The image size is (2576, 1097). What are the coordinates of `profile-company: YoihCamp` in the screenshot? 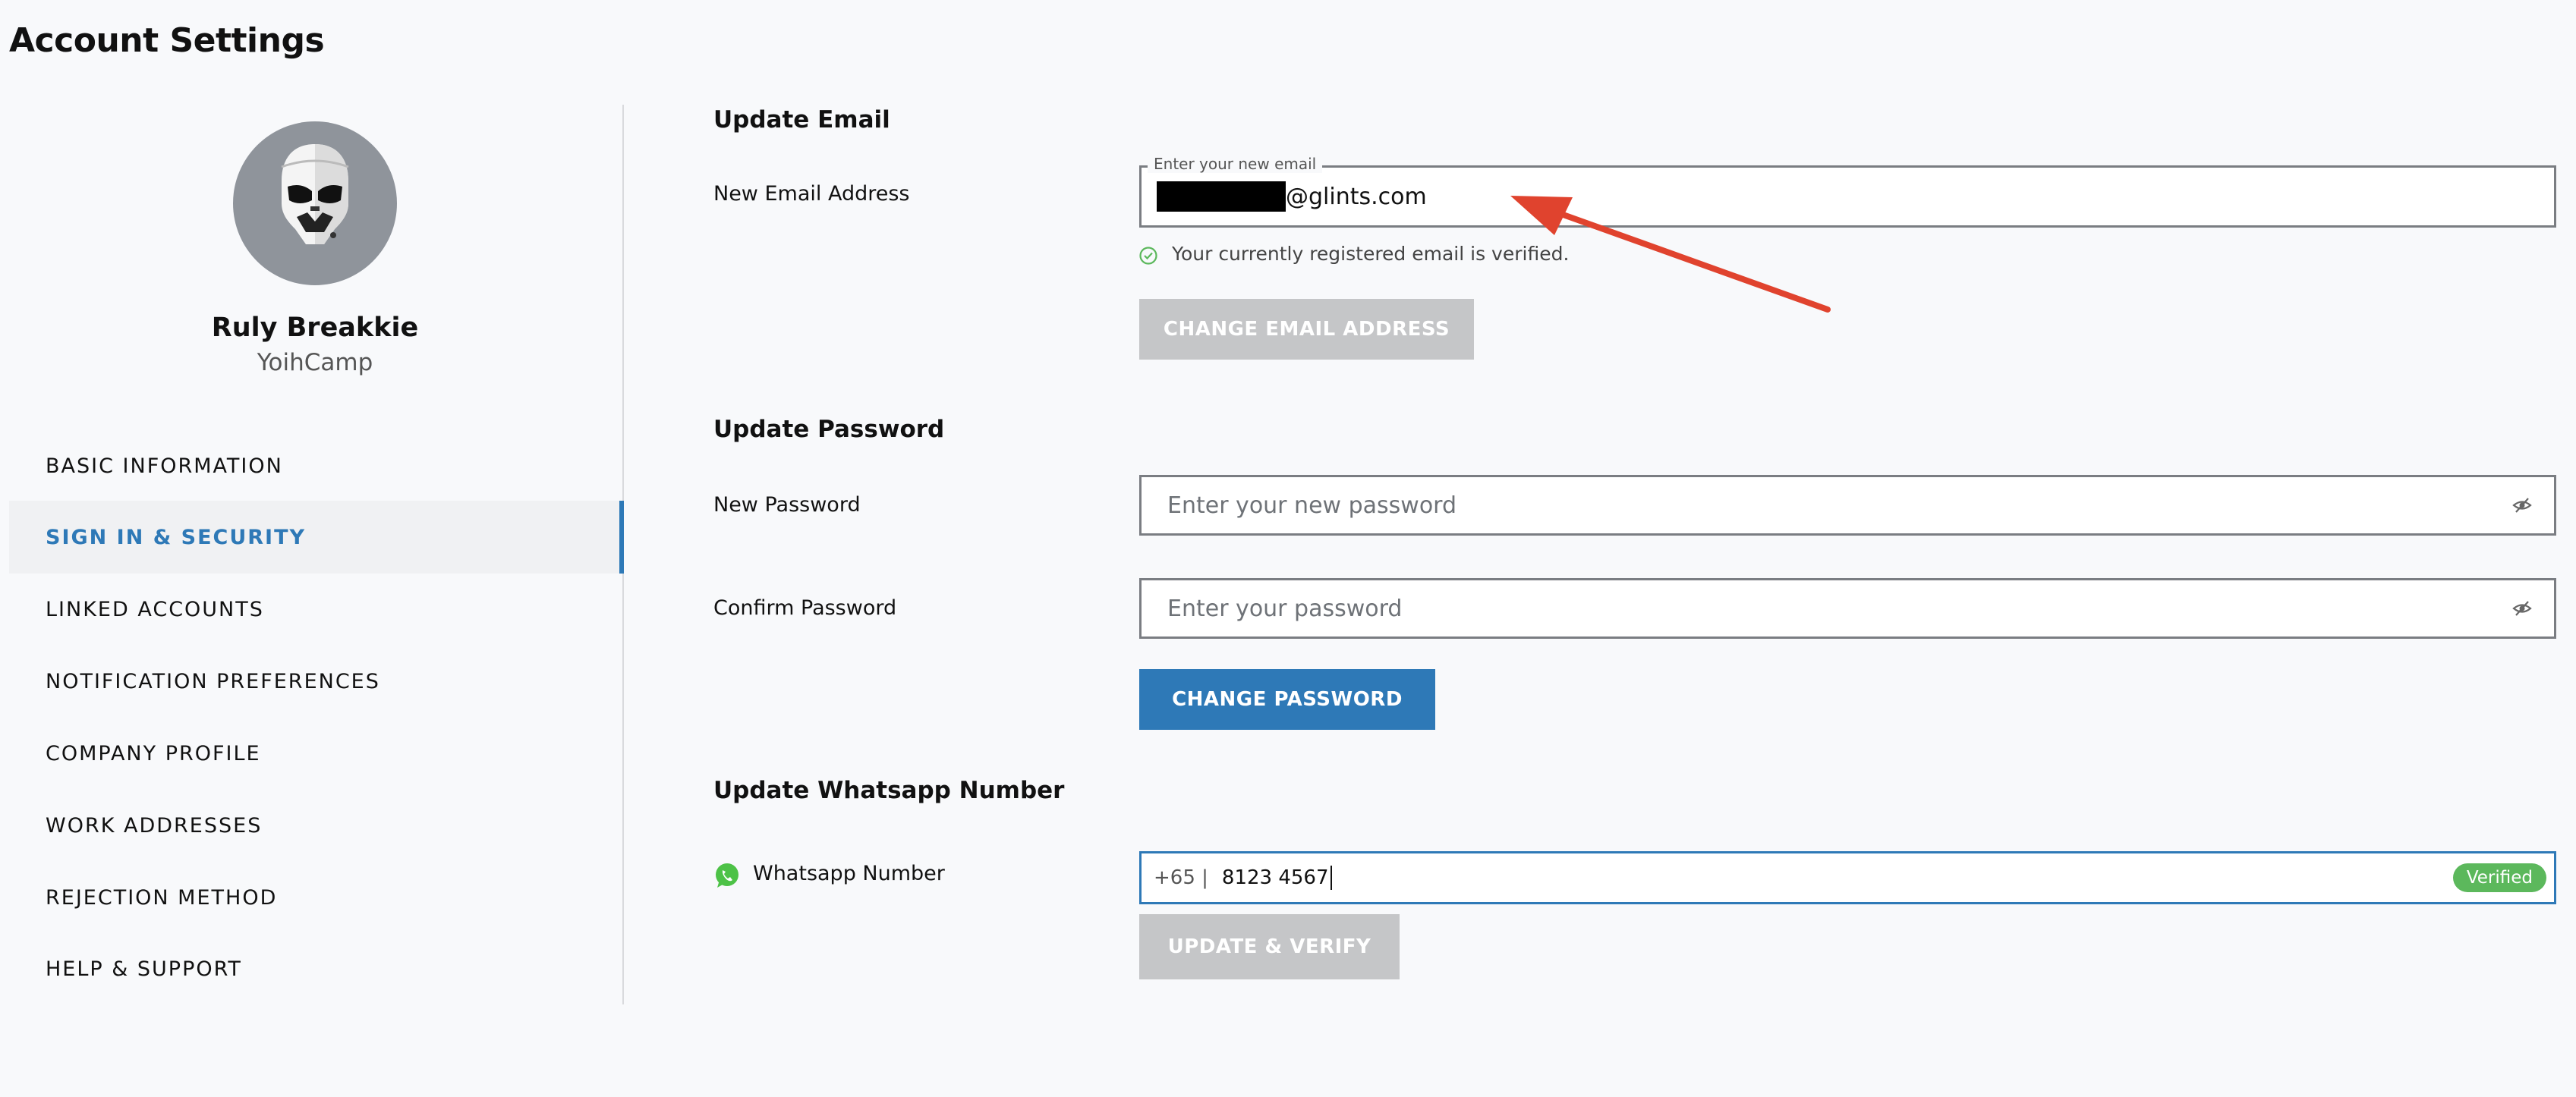 It's located at (315, 362).